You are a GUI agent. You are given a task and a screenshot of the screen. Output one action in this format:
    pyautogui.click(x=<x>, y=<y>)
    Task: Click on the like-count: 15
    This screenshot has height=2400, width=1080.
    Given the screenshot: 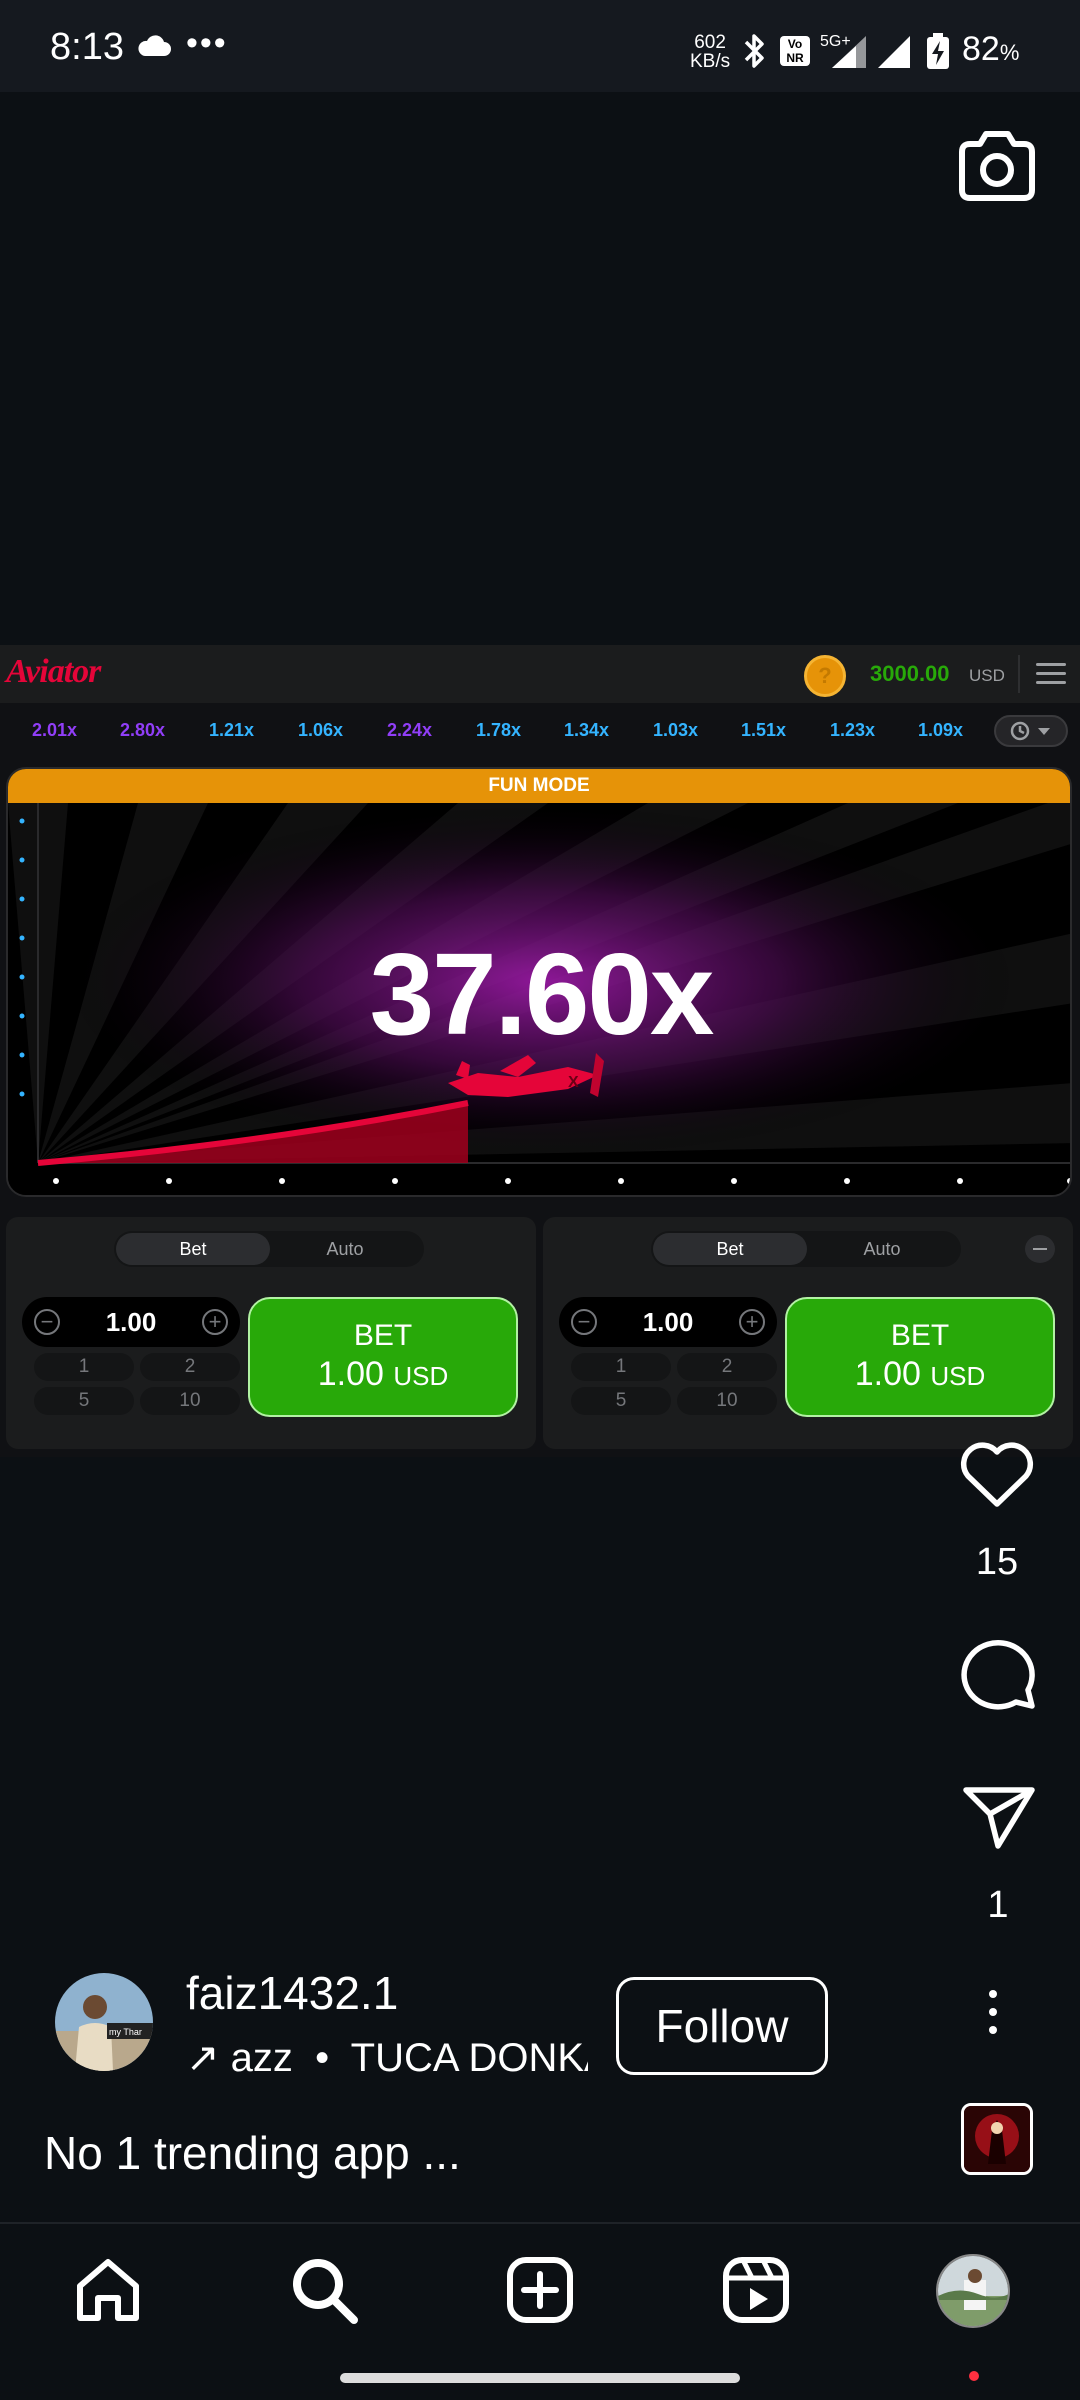 What is the action you would take?
    pyautogui.click(x=997, y=1562)
    